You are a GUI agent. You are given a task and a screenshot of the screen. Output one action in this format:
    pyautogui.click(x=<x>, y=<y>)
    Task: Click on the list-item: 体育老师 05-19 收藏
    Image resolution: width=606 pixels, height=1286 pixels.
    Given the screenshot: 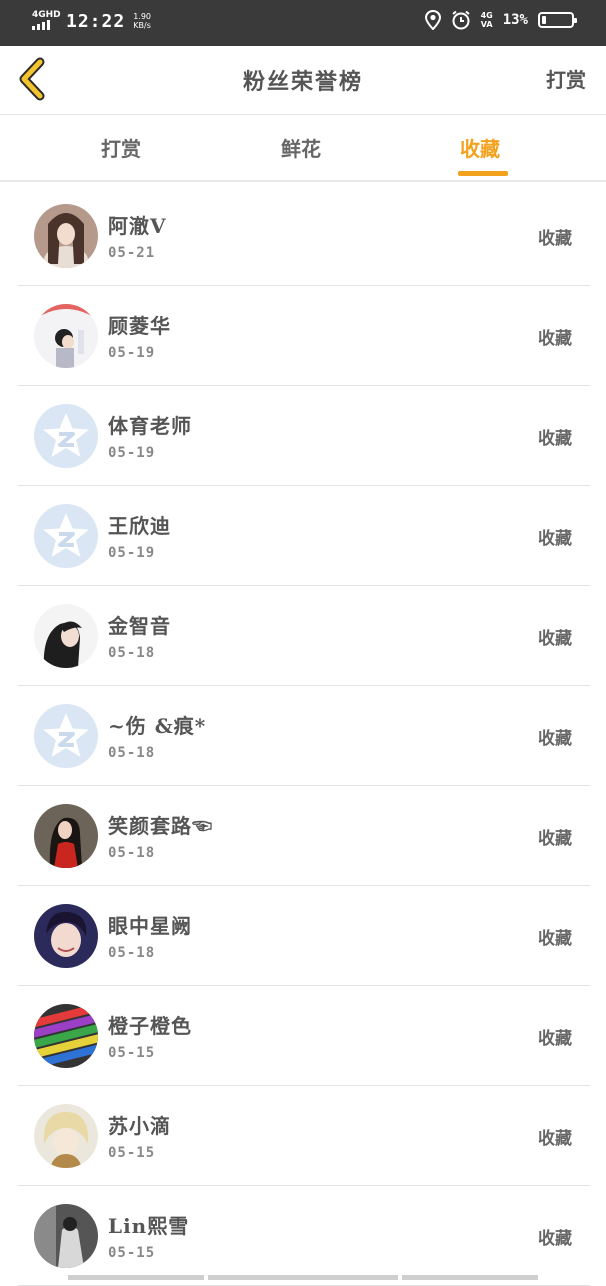 What is the action you would take?
    pyautogui.click(x=304, y=436)
    